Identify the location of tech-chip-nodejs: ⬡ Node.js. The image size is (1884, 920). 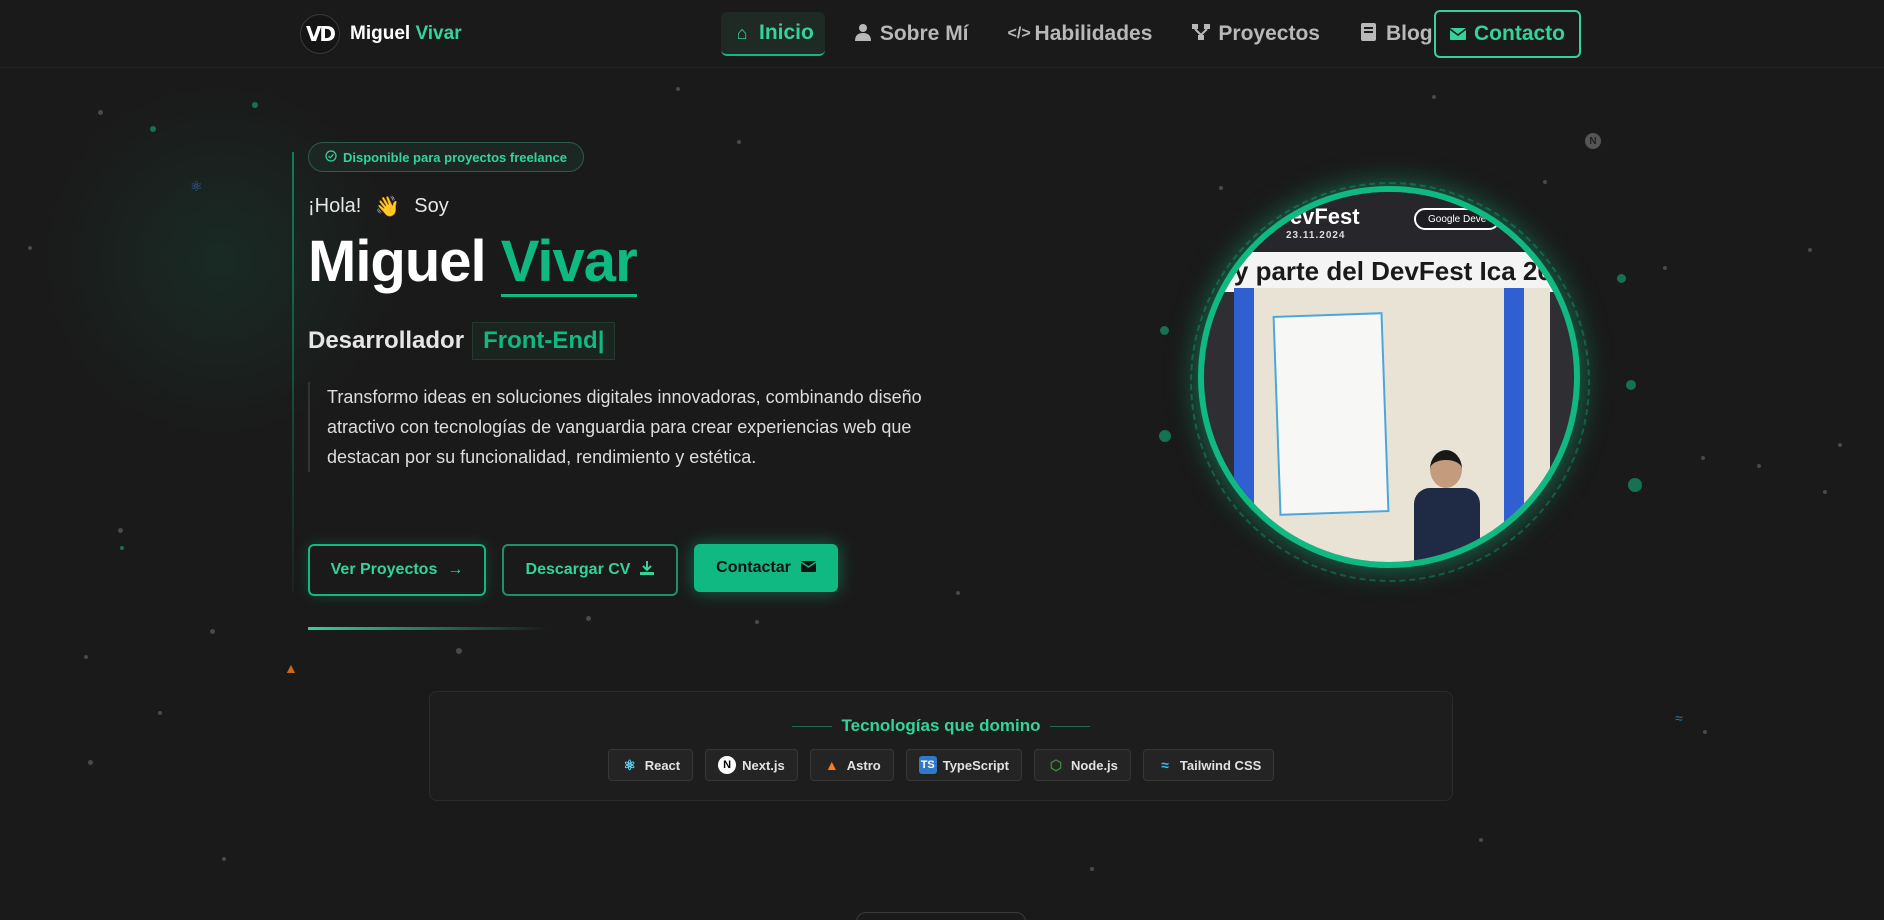
(1082, 765).